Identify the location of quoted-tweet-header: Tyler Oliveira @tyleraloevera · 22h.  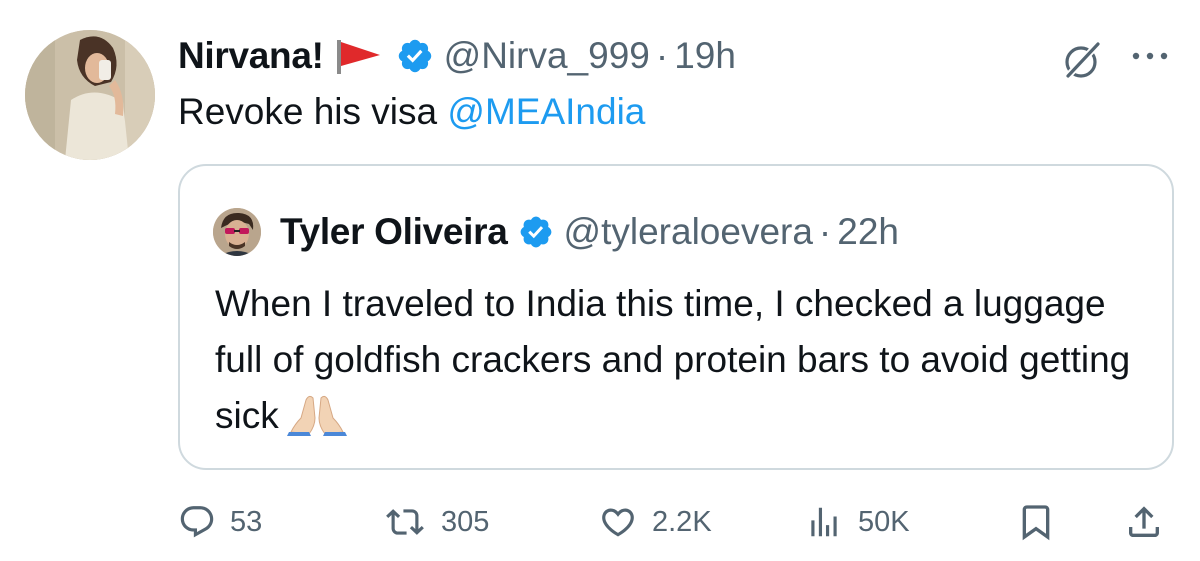
(589, 232).